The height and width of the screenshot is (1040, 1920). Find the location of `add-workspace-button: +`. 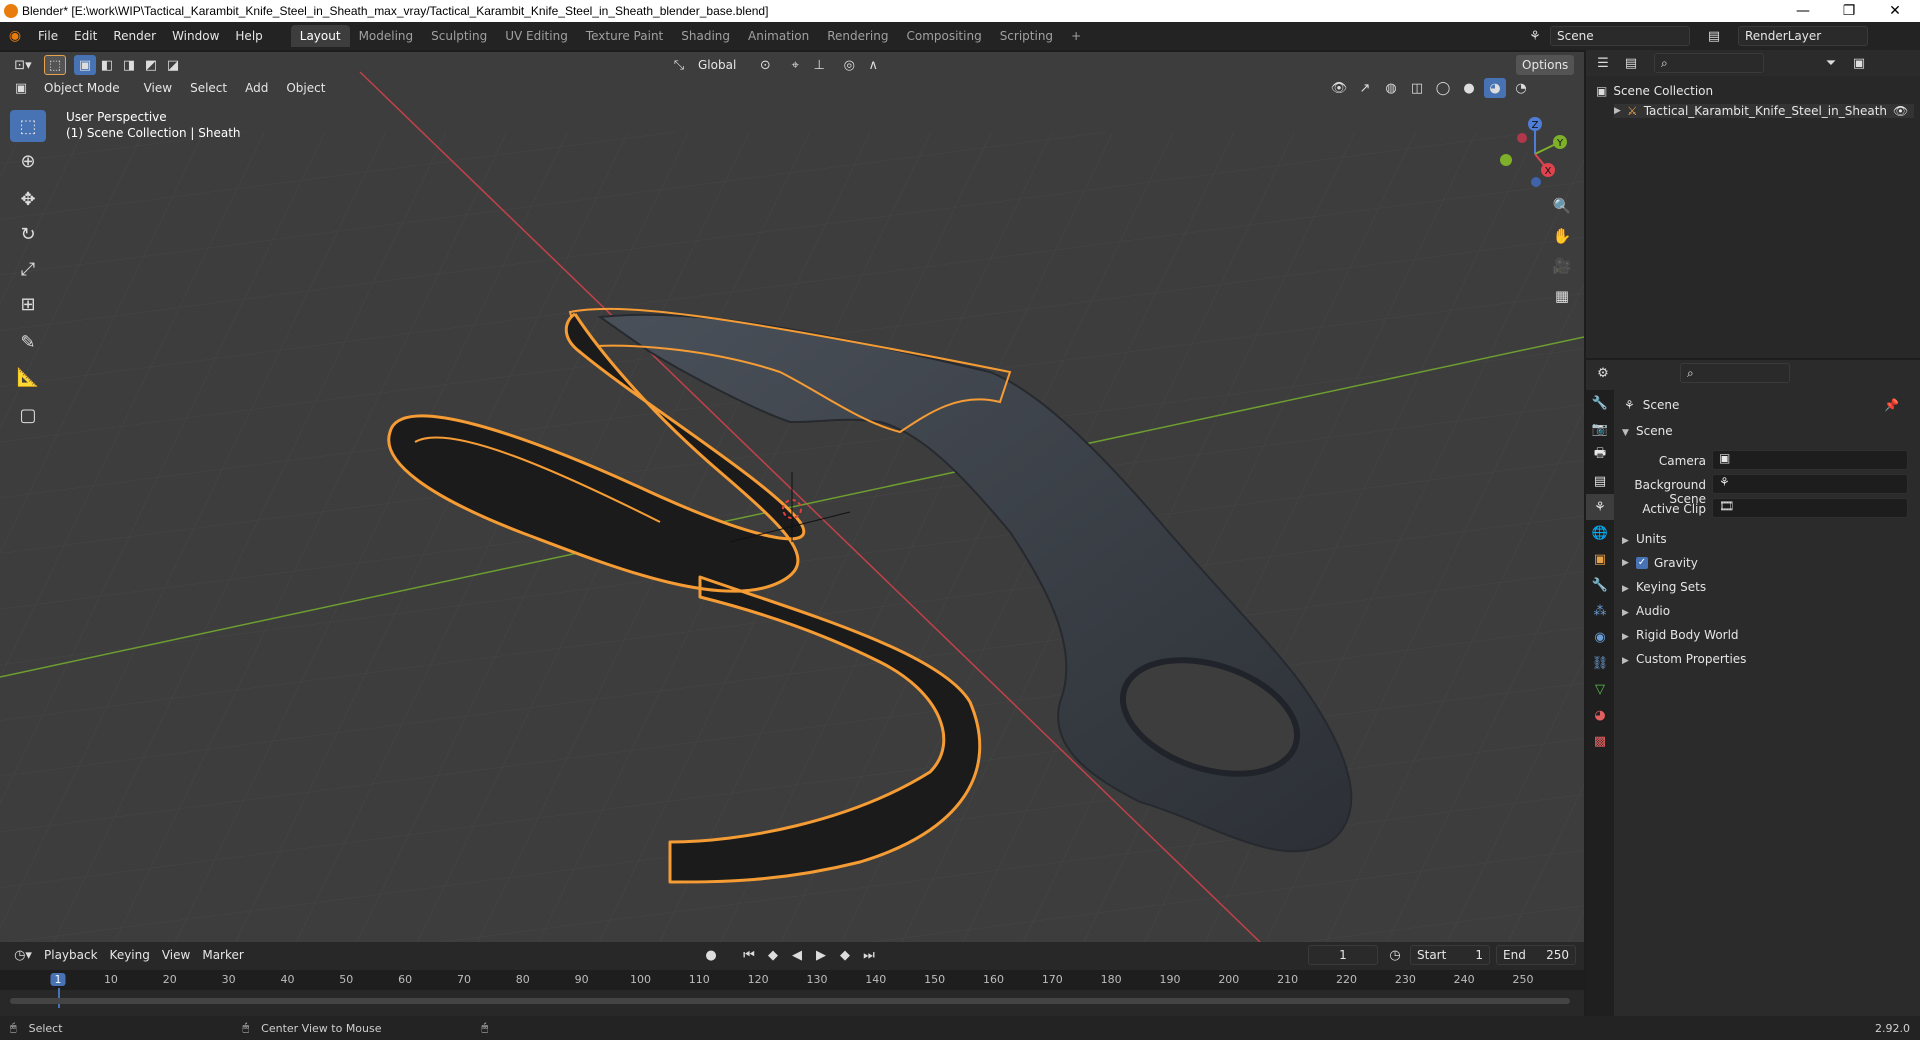

add-workspace-button: + is located at coordinates (1076, 36).